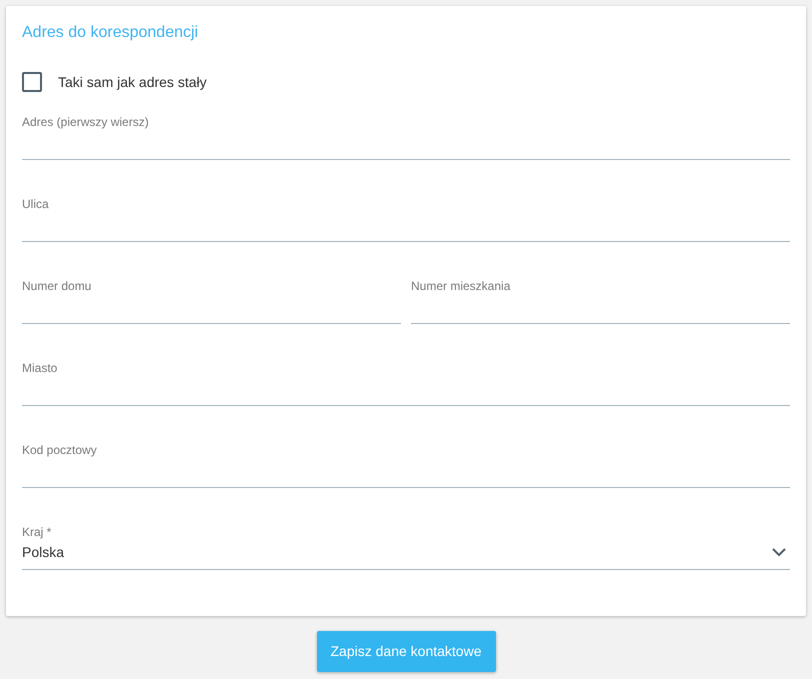  Describe the element at coordinates (32, 82) in the screenshot. I see `checkbox` at that location.